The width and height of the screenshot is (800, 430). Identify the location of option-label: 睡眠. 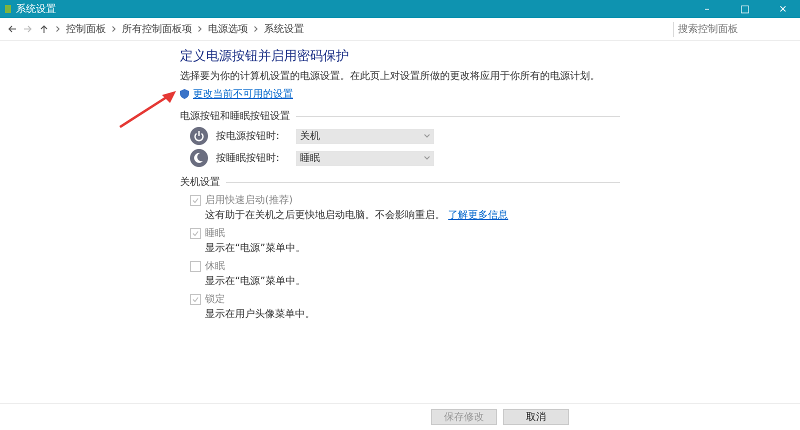
(215, 233).